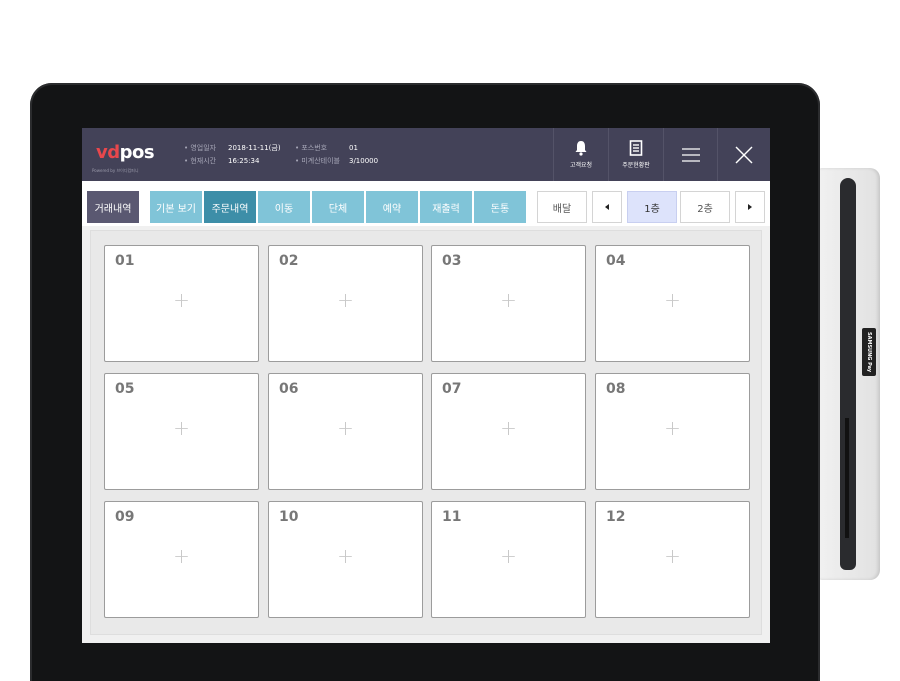  Describe the element at coordinates (336, 155) in the screenshot. I see `business-info-right: • 포스번호 01 • 미계산테이블 3/10000` at that location.